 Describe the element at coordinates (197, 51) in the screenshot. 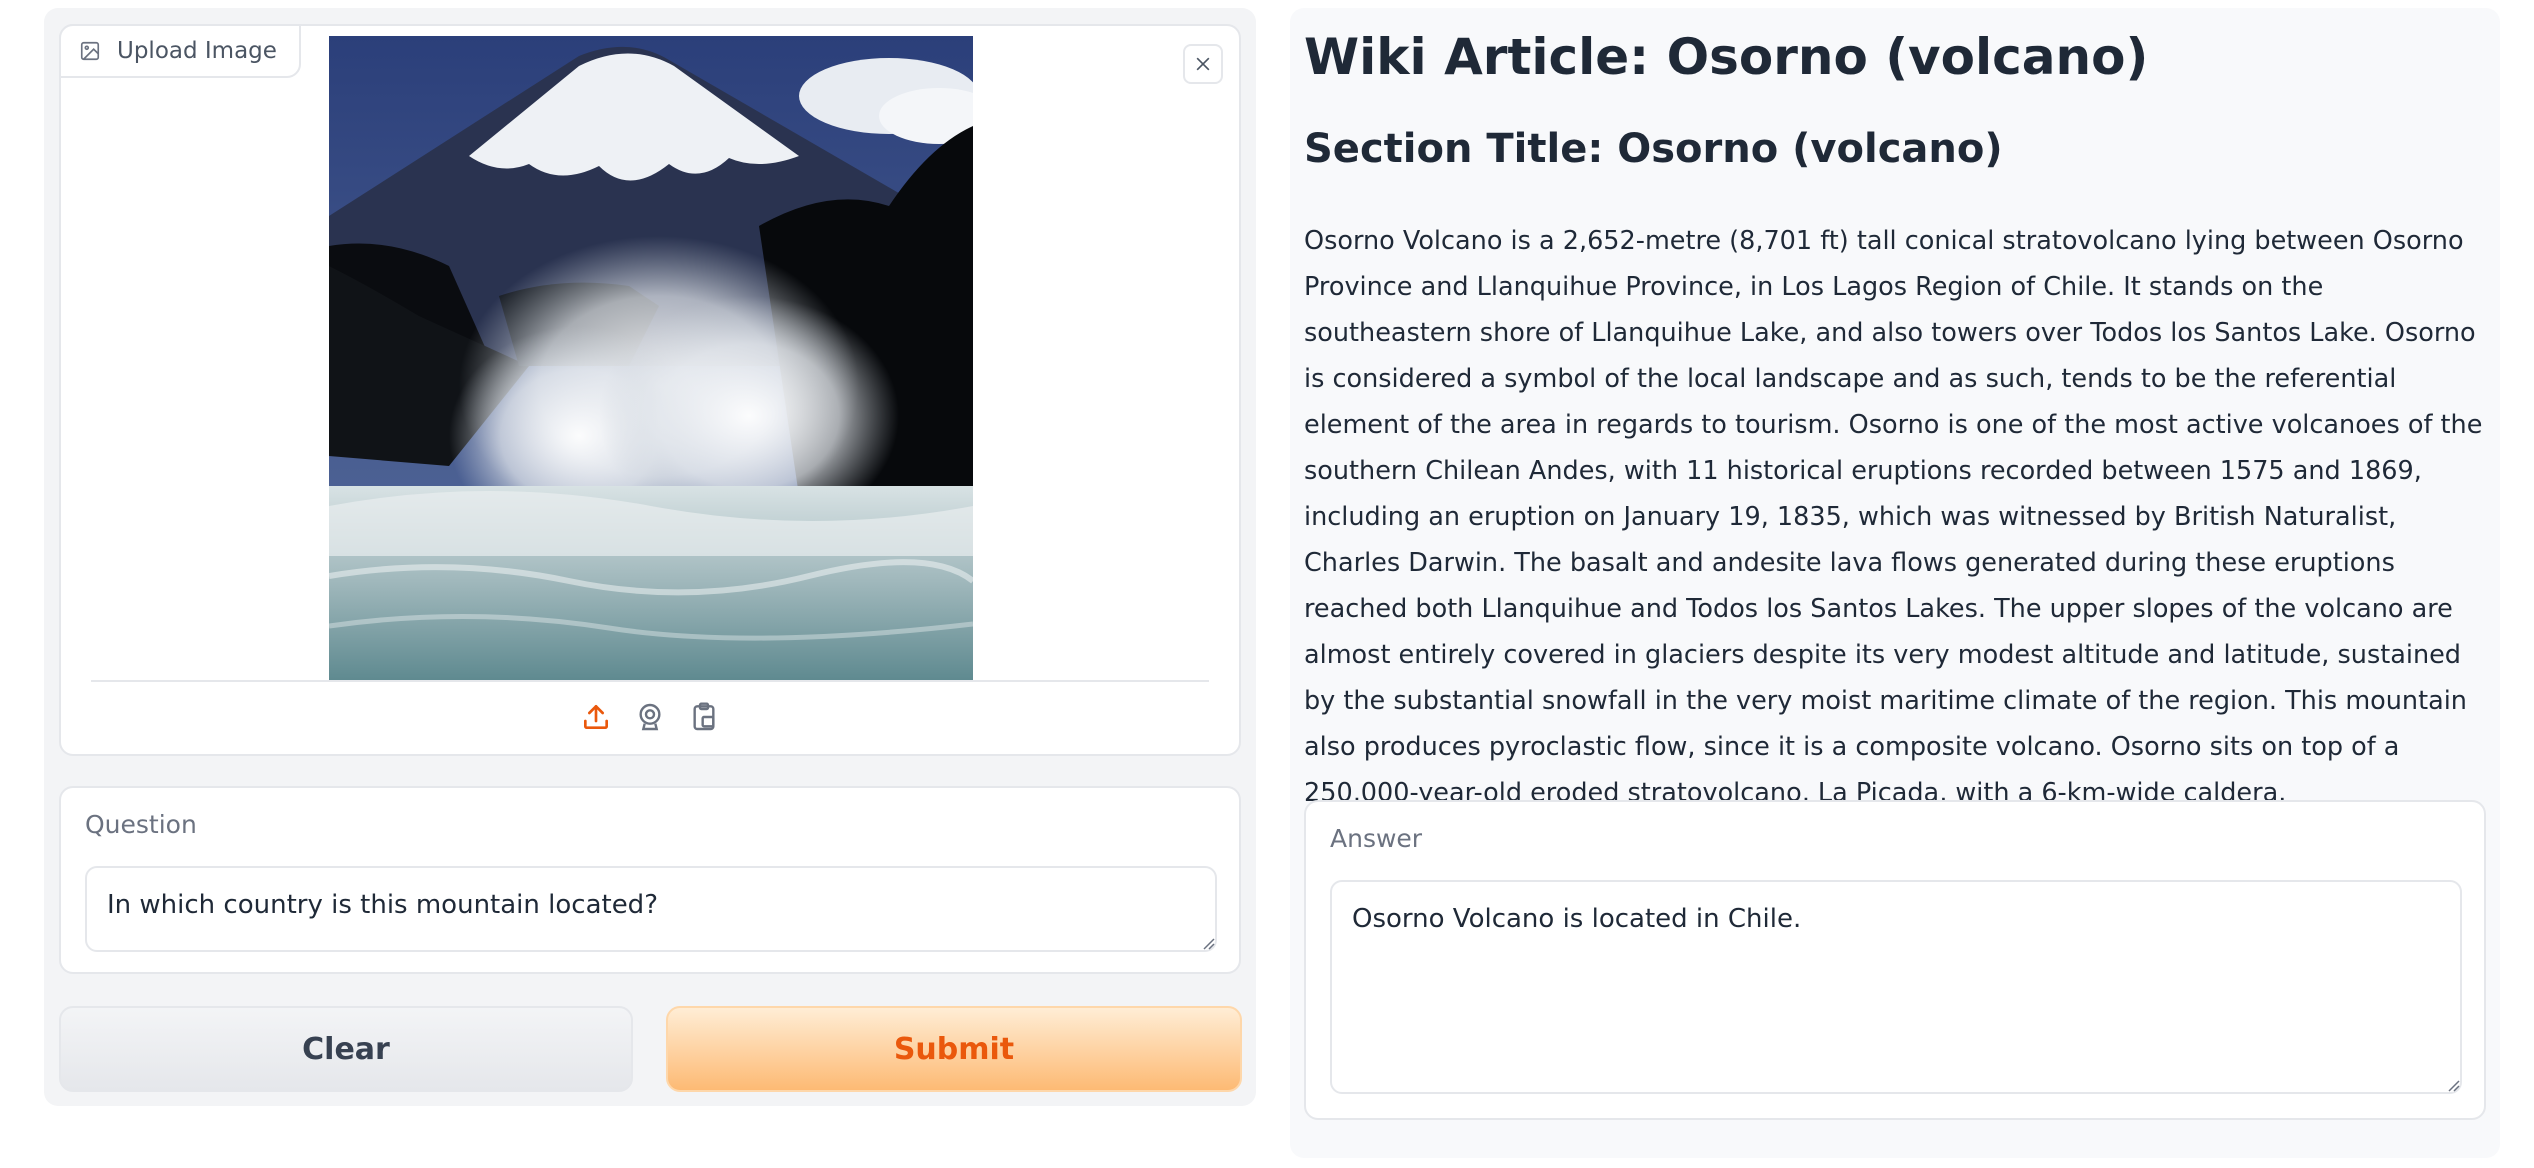

I see `upload-image-label-text: Upload Image` at that location.